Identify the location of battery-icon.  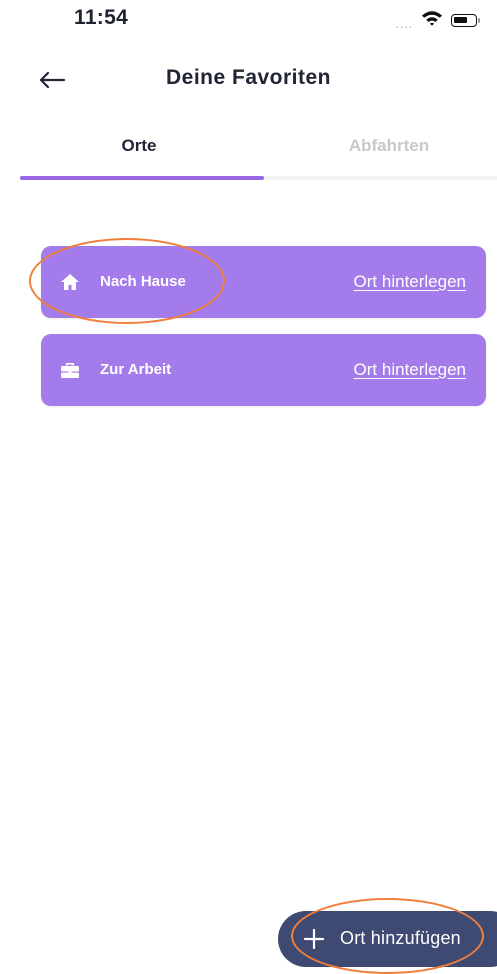
(465, 20).